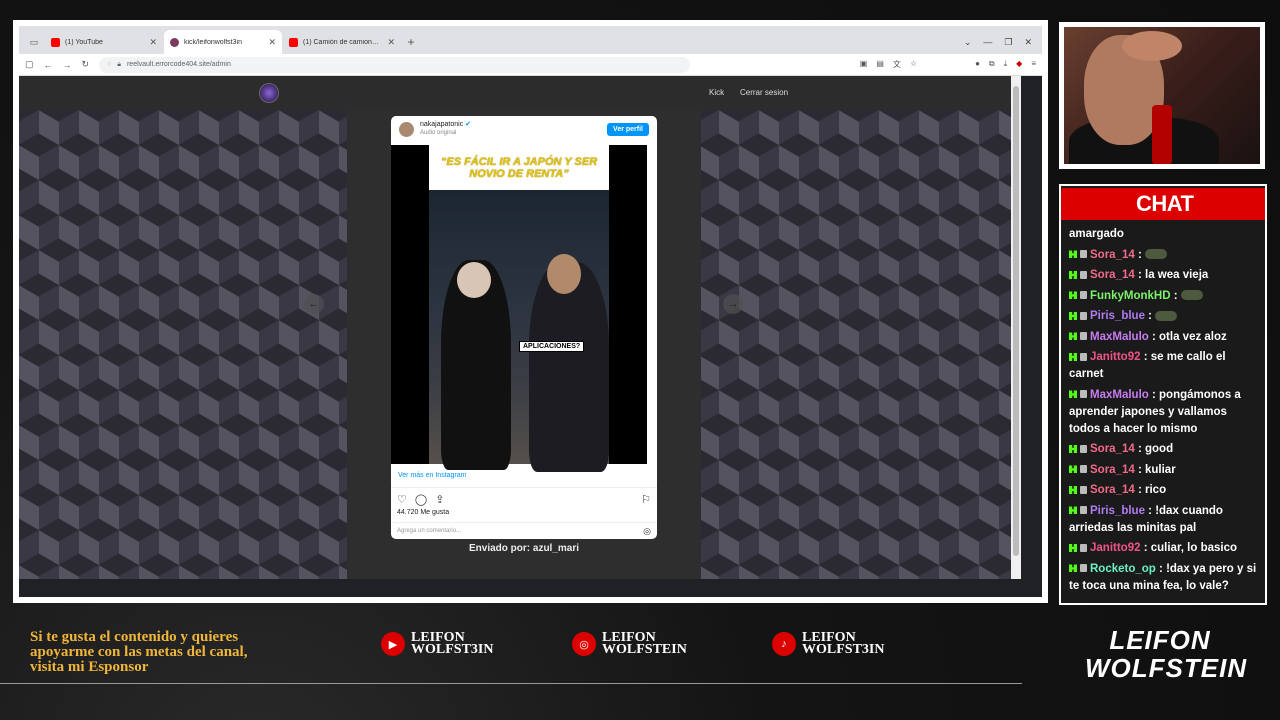 The height and width of the screenshot is (720, 1280). What do you see at coordinates (1156, 254) in the screenshot?
I see `emote-icon` at bounding box center [1156, 254].